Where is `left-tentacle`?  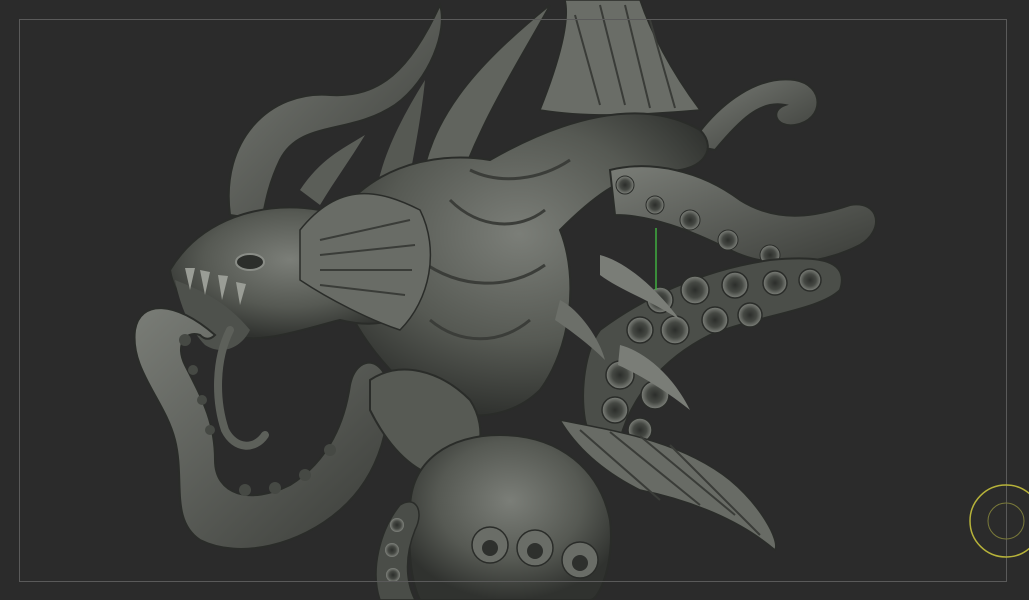
left-tentacle is located at coordinates (261, 428).